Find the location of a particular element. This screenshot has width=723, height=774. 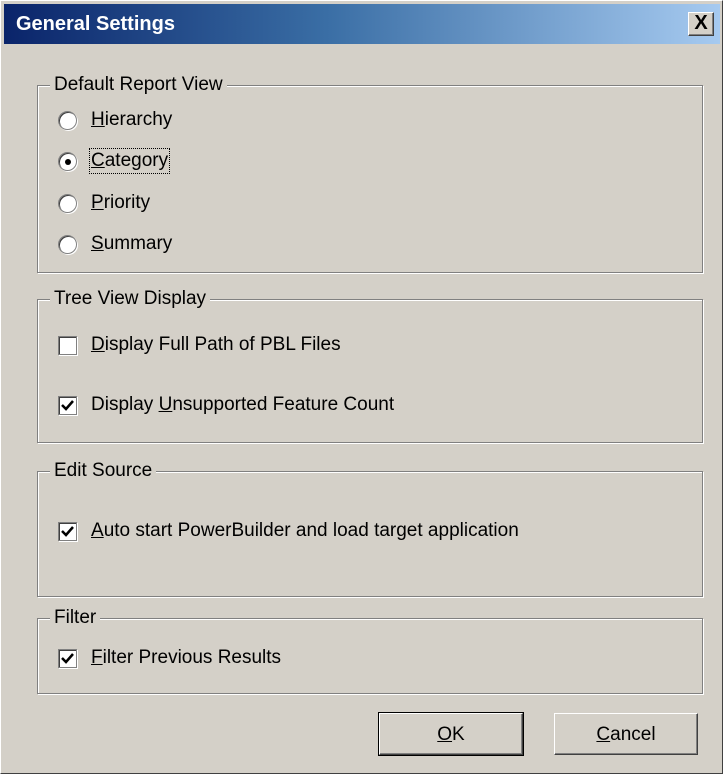

radio-category: Category is located at coordinates (114, 161).